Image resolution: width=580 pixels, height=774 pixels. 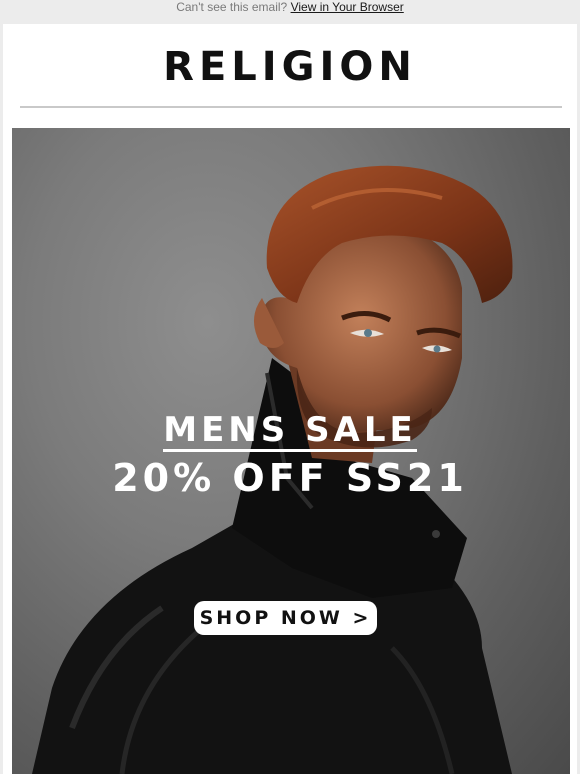 I want to click on sale-headline: MENS SALE, so click(x=290, y=432).